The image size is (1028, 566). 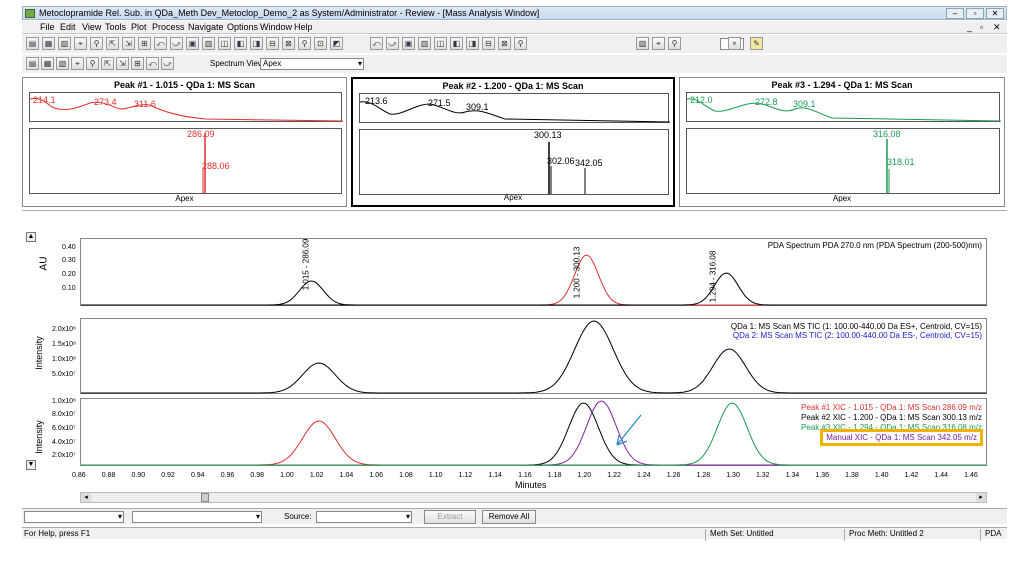 What do you see at coordinates (205, 497) in the screenshot?
I see `scroll-thumb` at bounding box center [205, 497].